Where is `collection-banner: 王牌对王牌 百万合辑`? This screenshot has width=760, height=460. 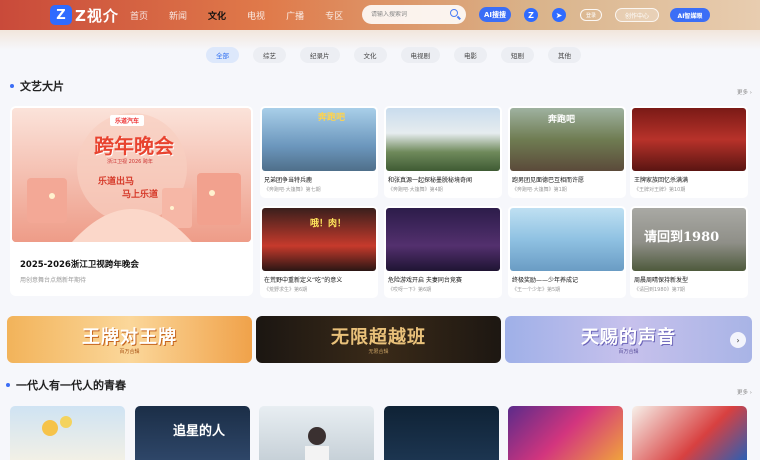
collection-banner: 王牌对王牌 百万合辑 is located at coordinates (129, 339).